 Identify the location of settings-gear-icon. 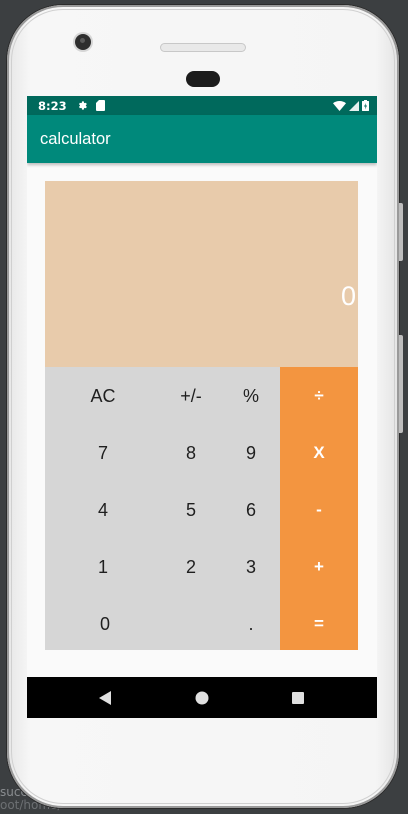
(82, 105).